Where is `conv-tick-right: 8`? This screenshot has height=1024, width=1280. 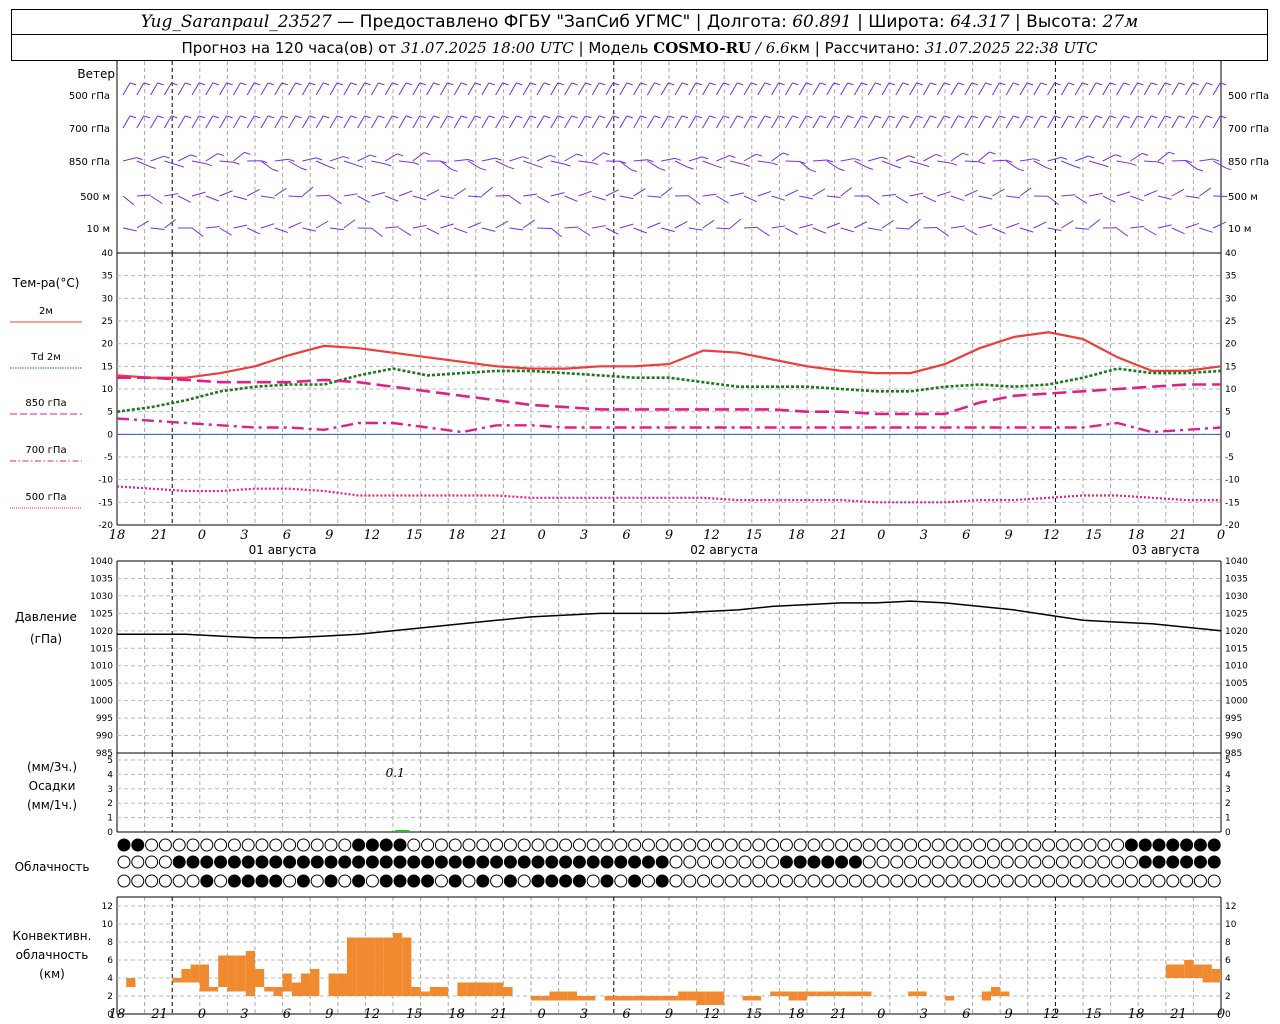
conv-tick-right: 8 is located at coordinates (1228, 943).